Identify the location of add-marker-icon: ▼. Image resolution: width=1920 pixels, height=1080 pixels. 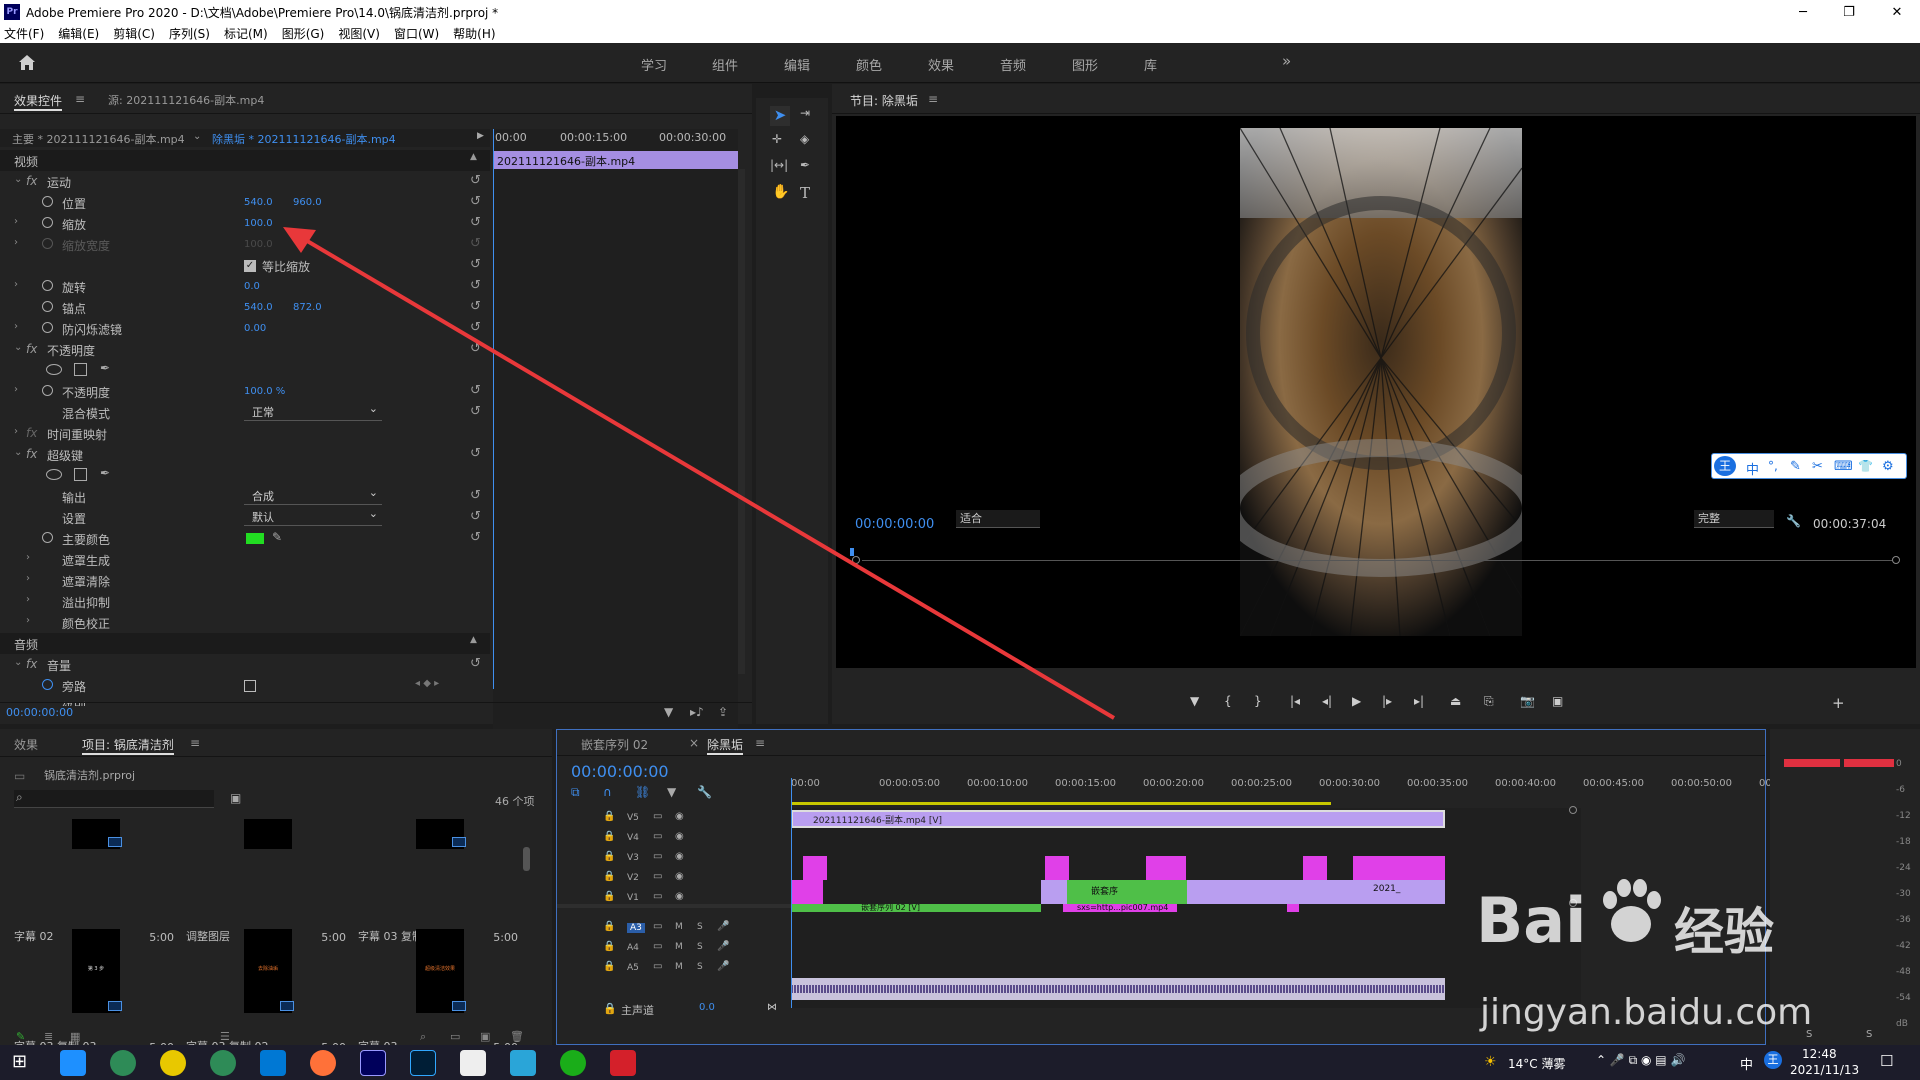
(671, 792).